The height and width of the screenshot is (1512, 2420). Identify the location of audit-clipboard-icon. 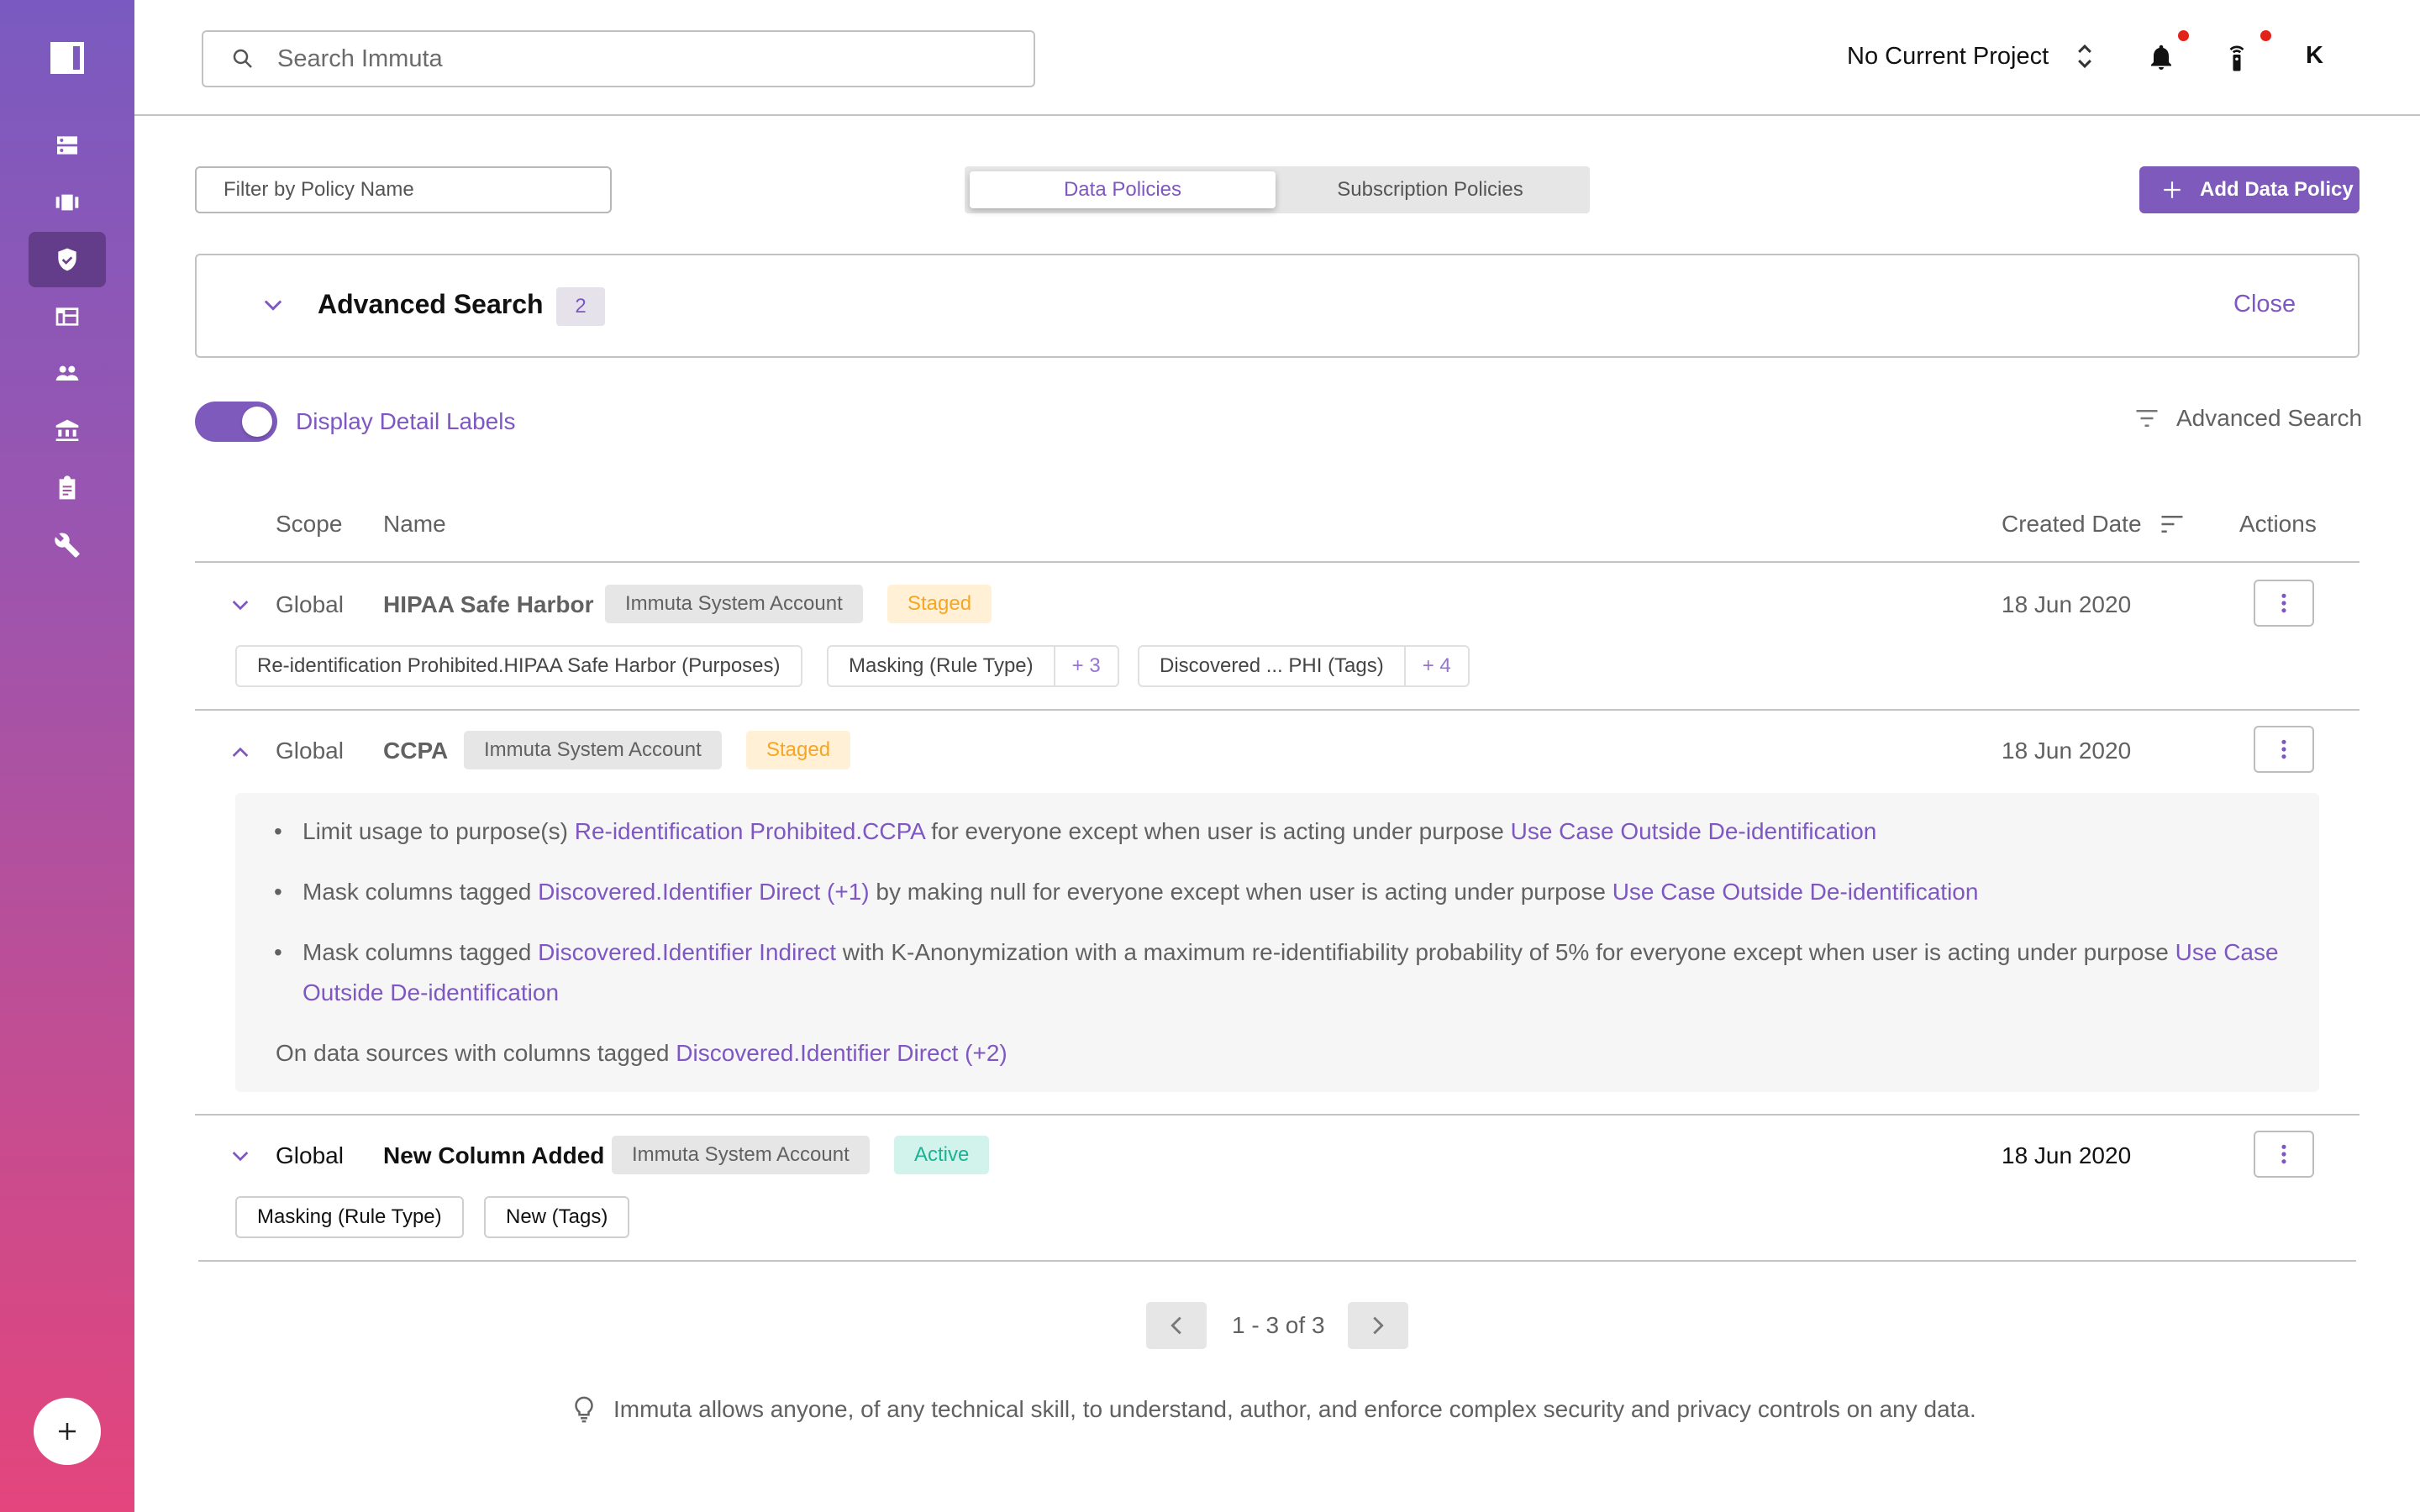
(67, 487).